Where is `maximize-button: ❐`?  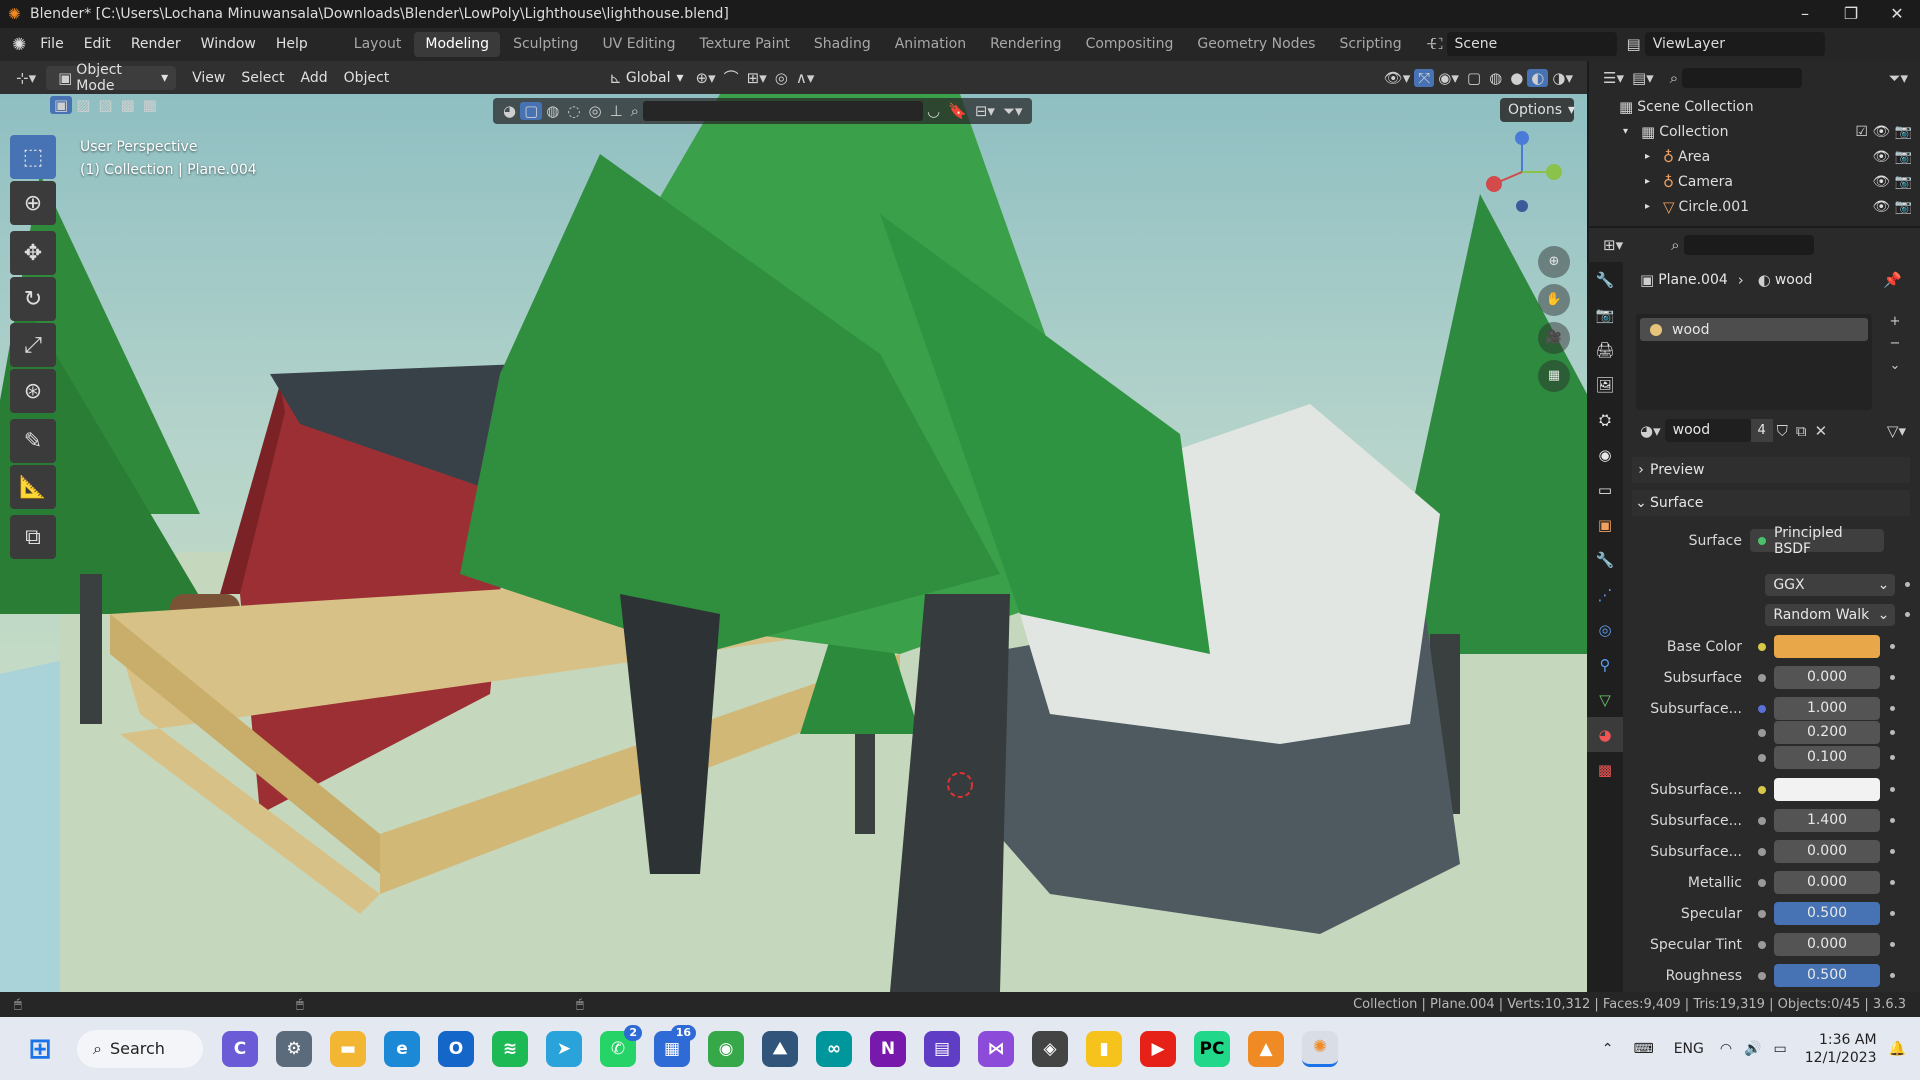 maximize-button: ❐ is located at coordinates (1851, 14).